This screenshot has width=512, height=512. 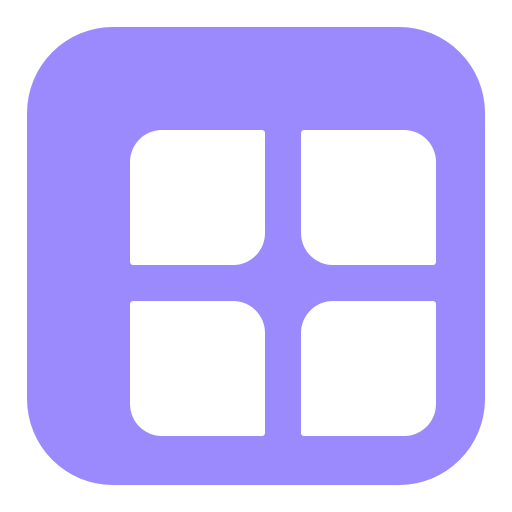 I want to click on grid-tile-top-left, so click(x=197, y=197).